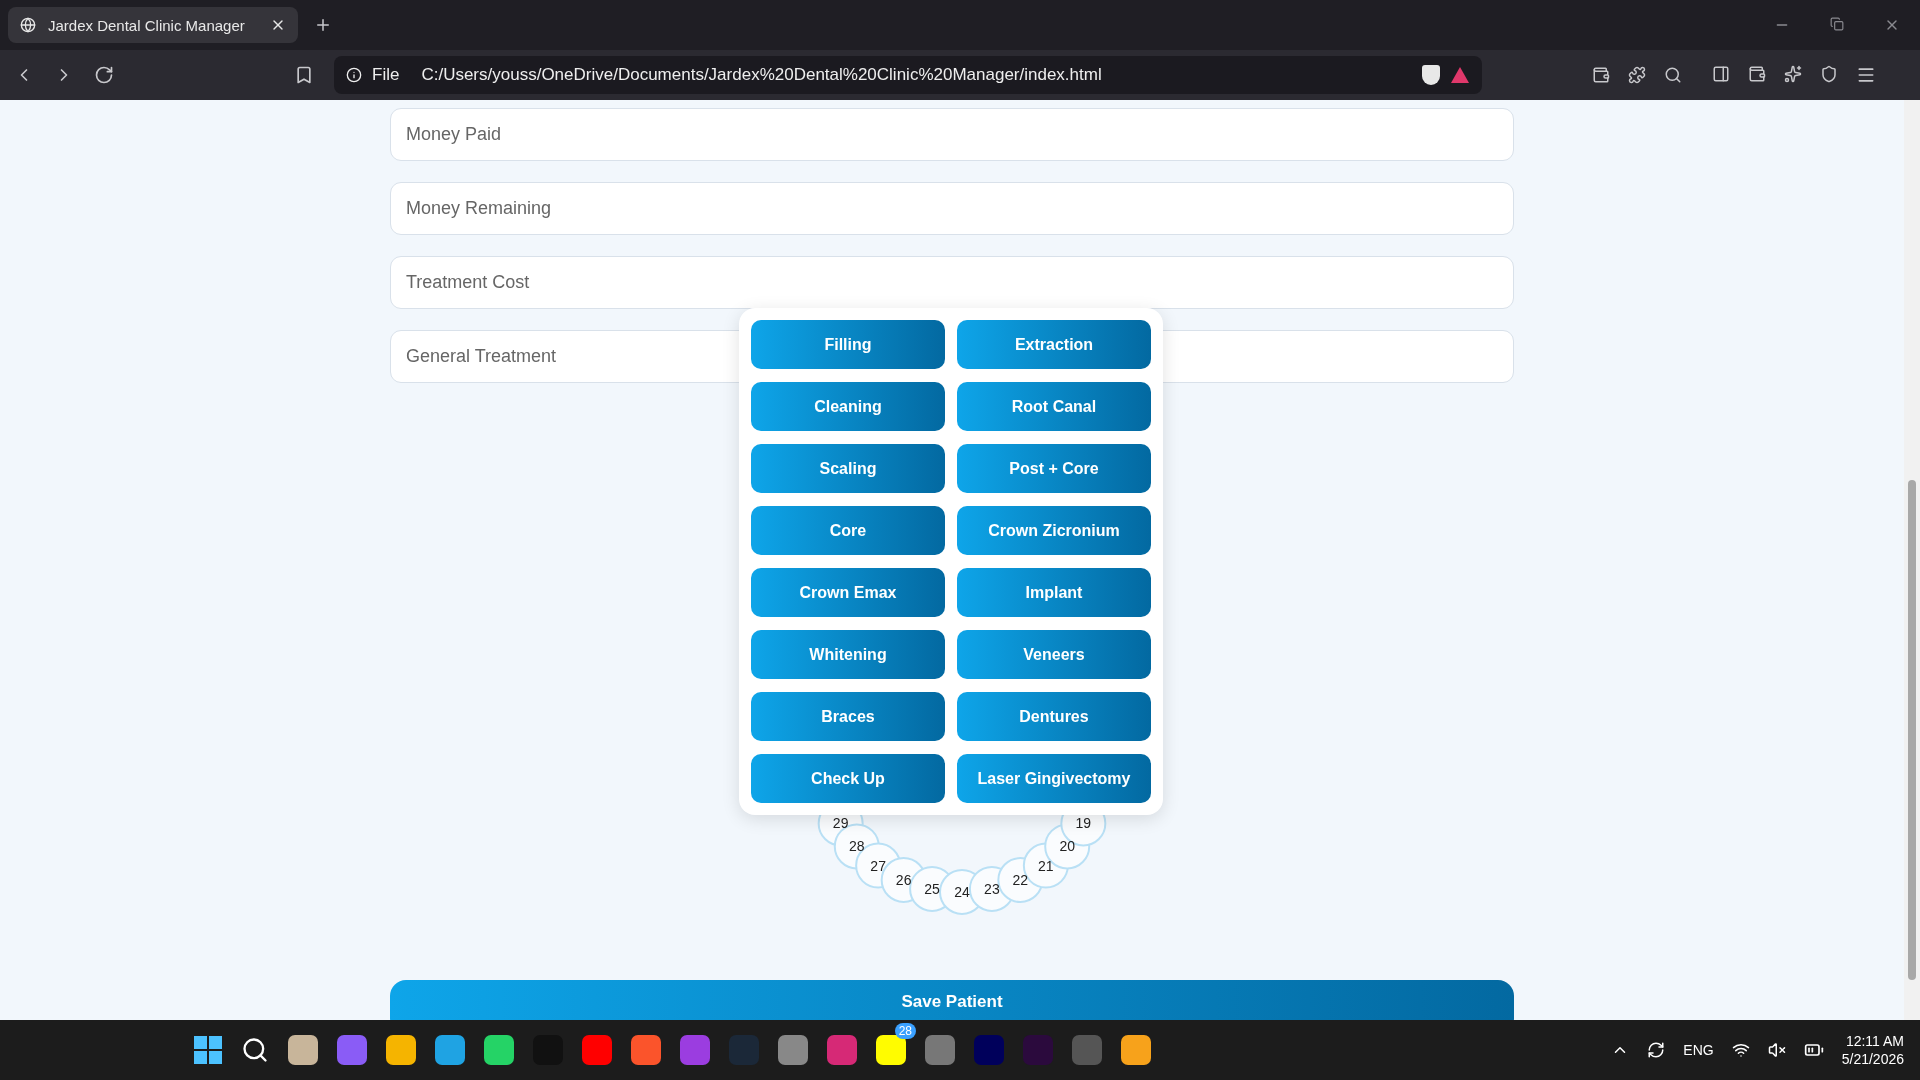 The image size is (1920, 1080). What do you see at coordinates (386, 75) in the screenshot?
I see `address-scheme: File` at bounding box center [386, 75].